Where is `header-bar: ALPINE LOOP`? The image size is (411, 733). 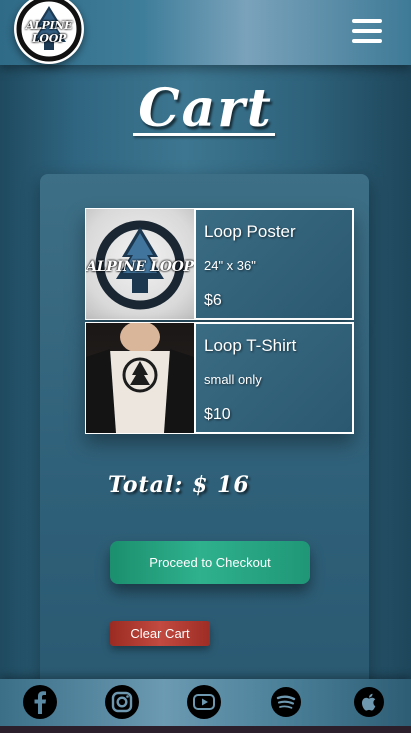
header-bar: ALPINE LOOP is located at coordinates (205, 32).